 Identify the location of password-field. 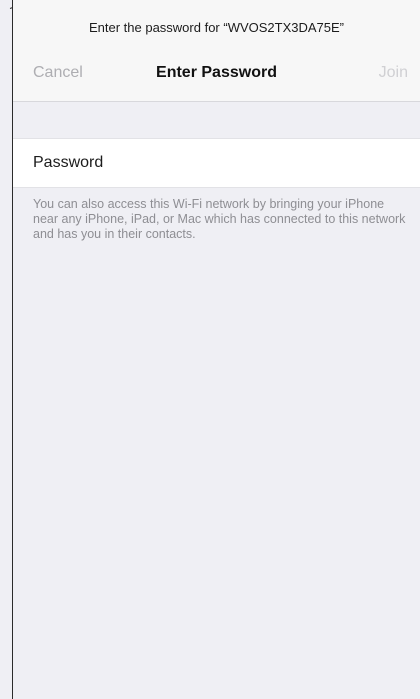
(221, 163).